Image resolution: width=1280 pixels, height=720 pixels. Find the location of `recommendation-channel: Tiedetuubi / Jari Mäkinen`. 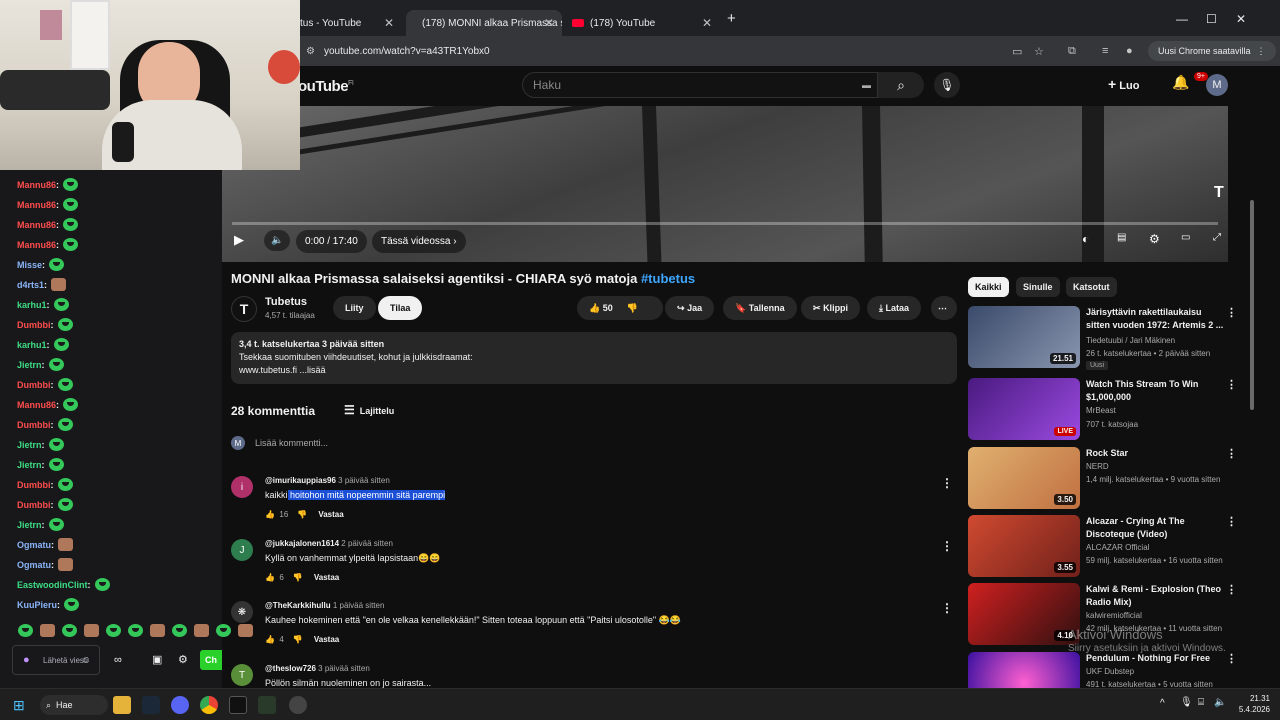

recommendation-channel: Tiedetuubi / Jari Mäkinen is located at coordinates (1130, 340).